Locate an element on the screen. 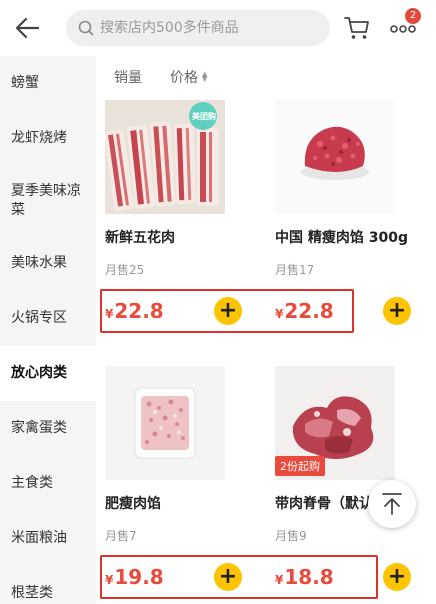 The width and height of the screenshot is (436, 604). promo-tag: 2份起购 is located at coordinates (300, 466).